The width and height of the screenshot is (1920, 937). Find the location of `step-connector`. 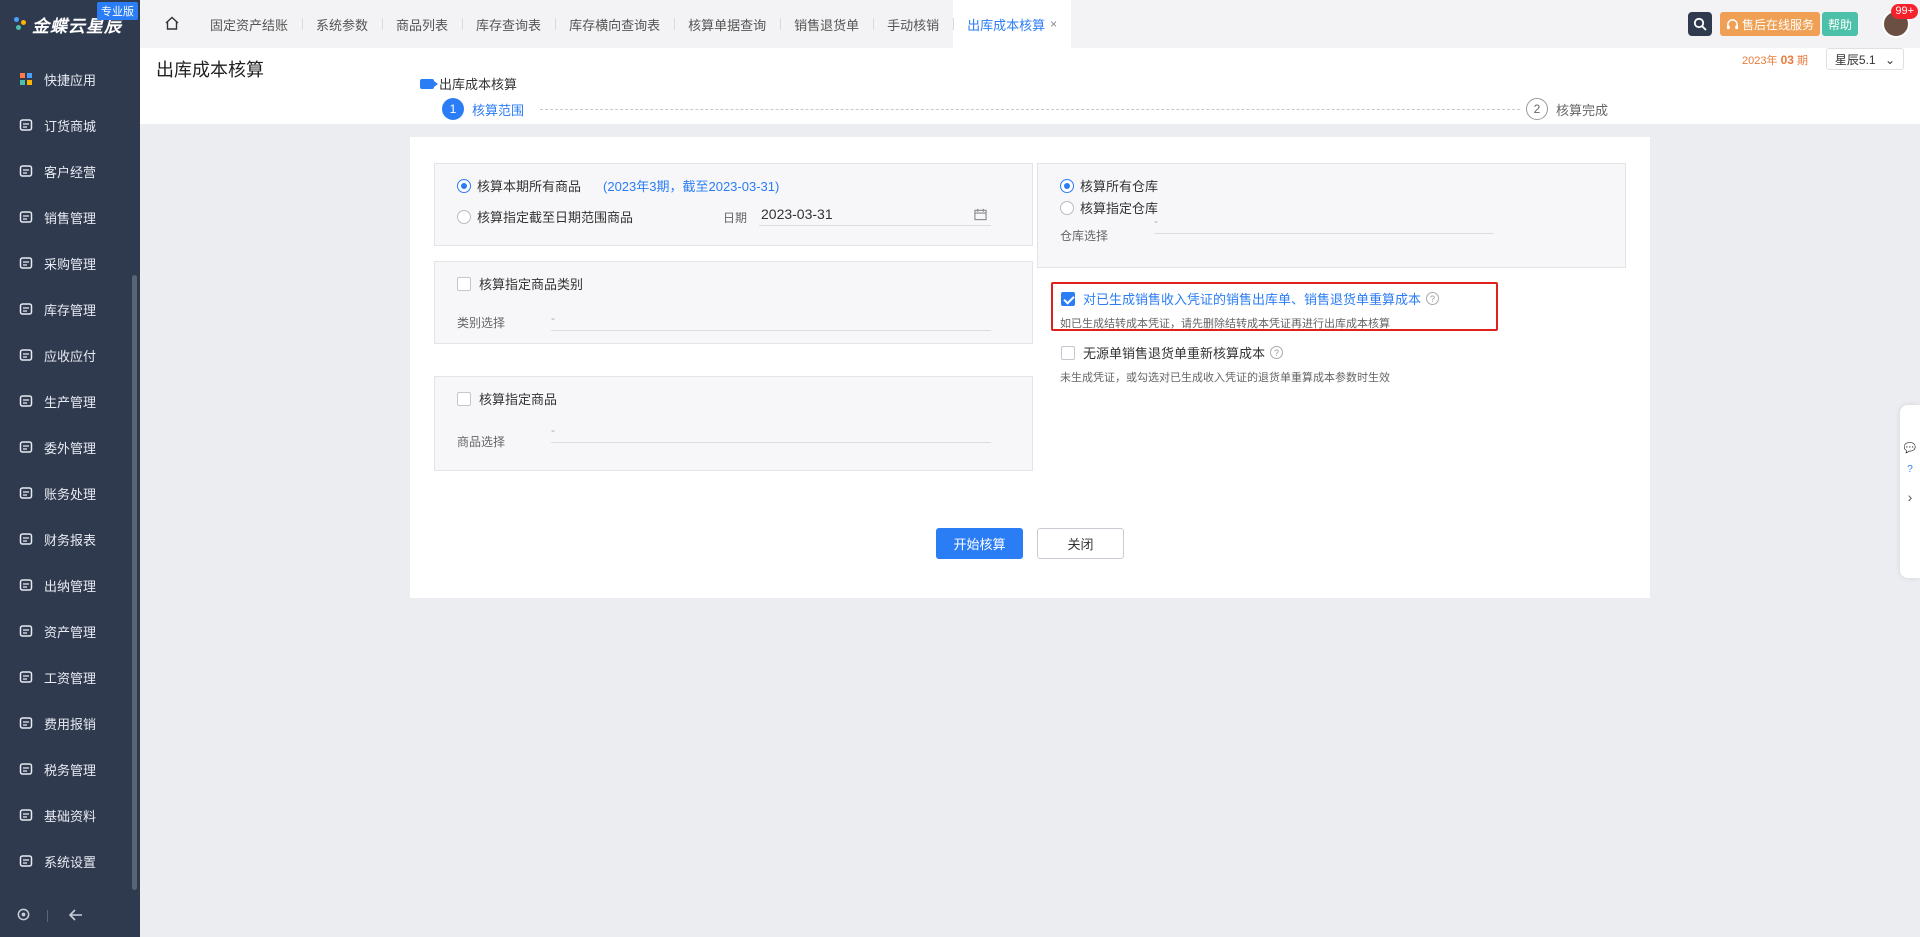

step-connector is located at coordinates (1030, 109).